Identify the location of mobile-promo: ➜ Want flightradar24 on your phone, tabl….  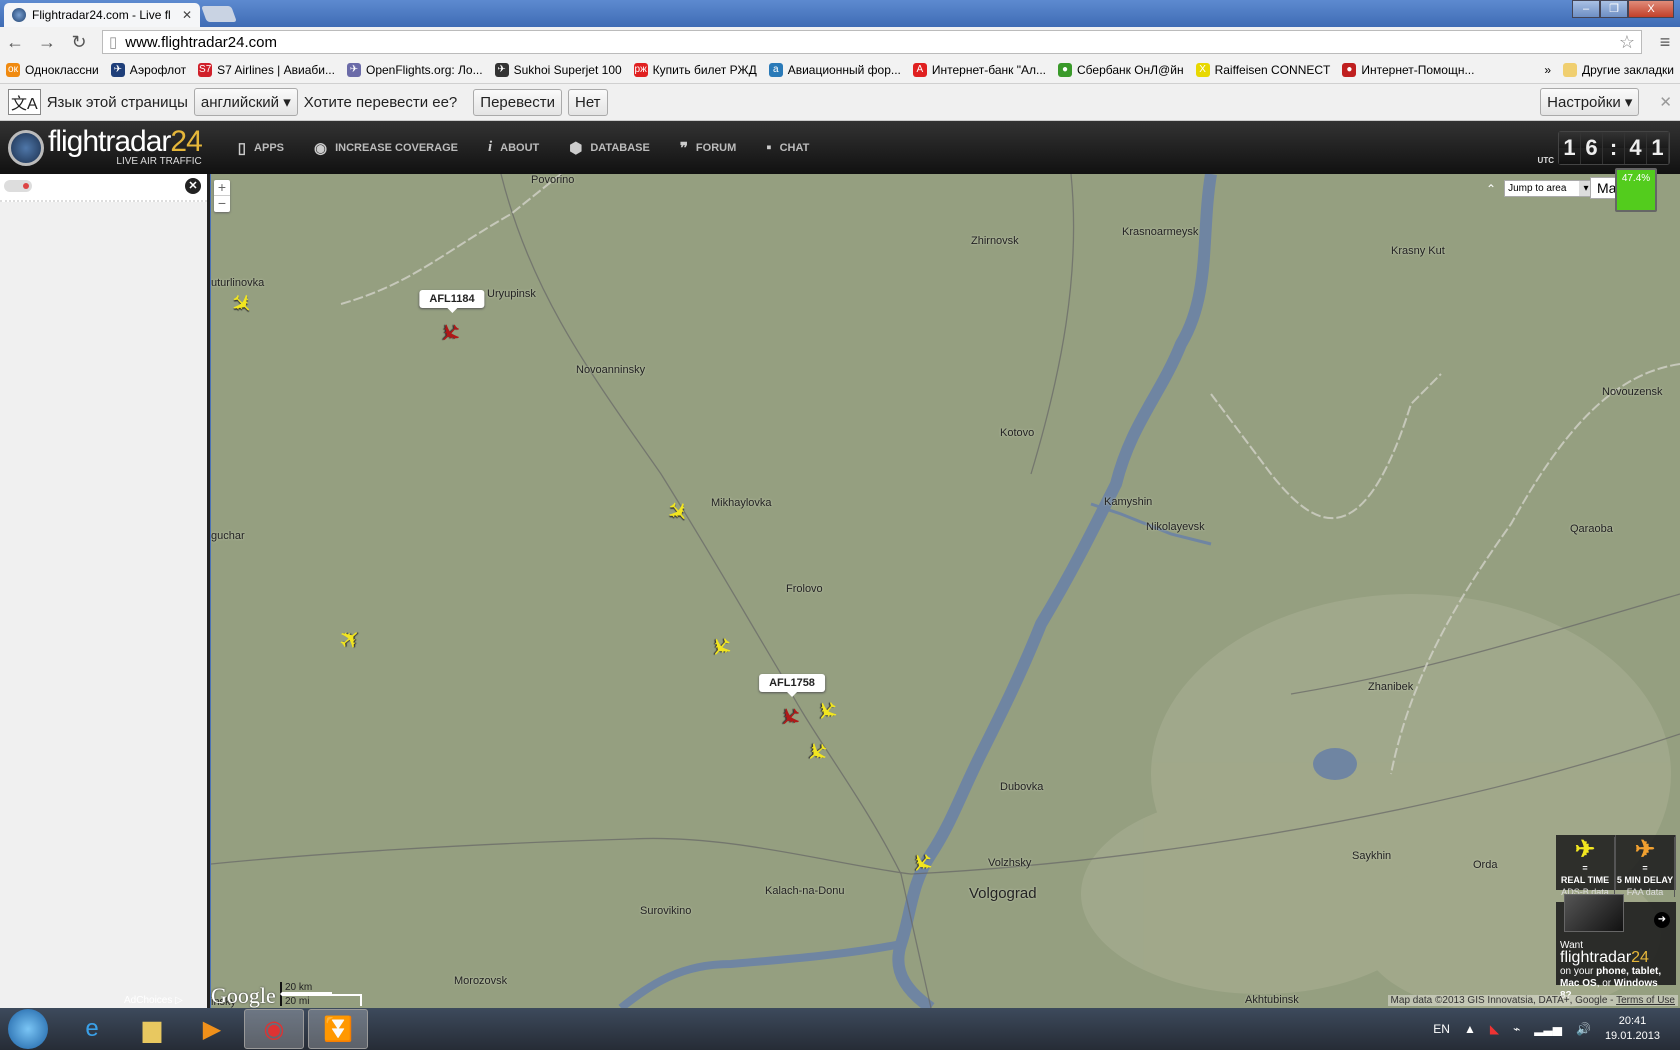
(1616, 947).